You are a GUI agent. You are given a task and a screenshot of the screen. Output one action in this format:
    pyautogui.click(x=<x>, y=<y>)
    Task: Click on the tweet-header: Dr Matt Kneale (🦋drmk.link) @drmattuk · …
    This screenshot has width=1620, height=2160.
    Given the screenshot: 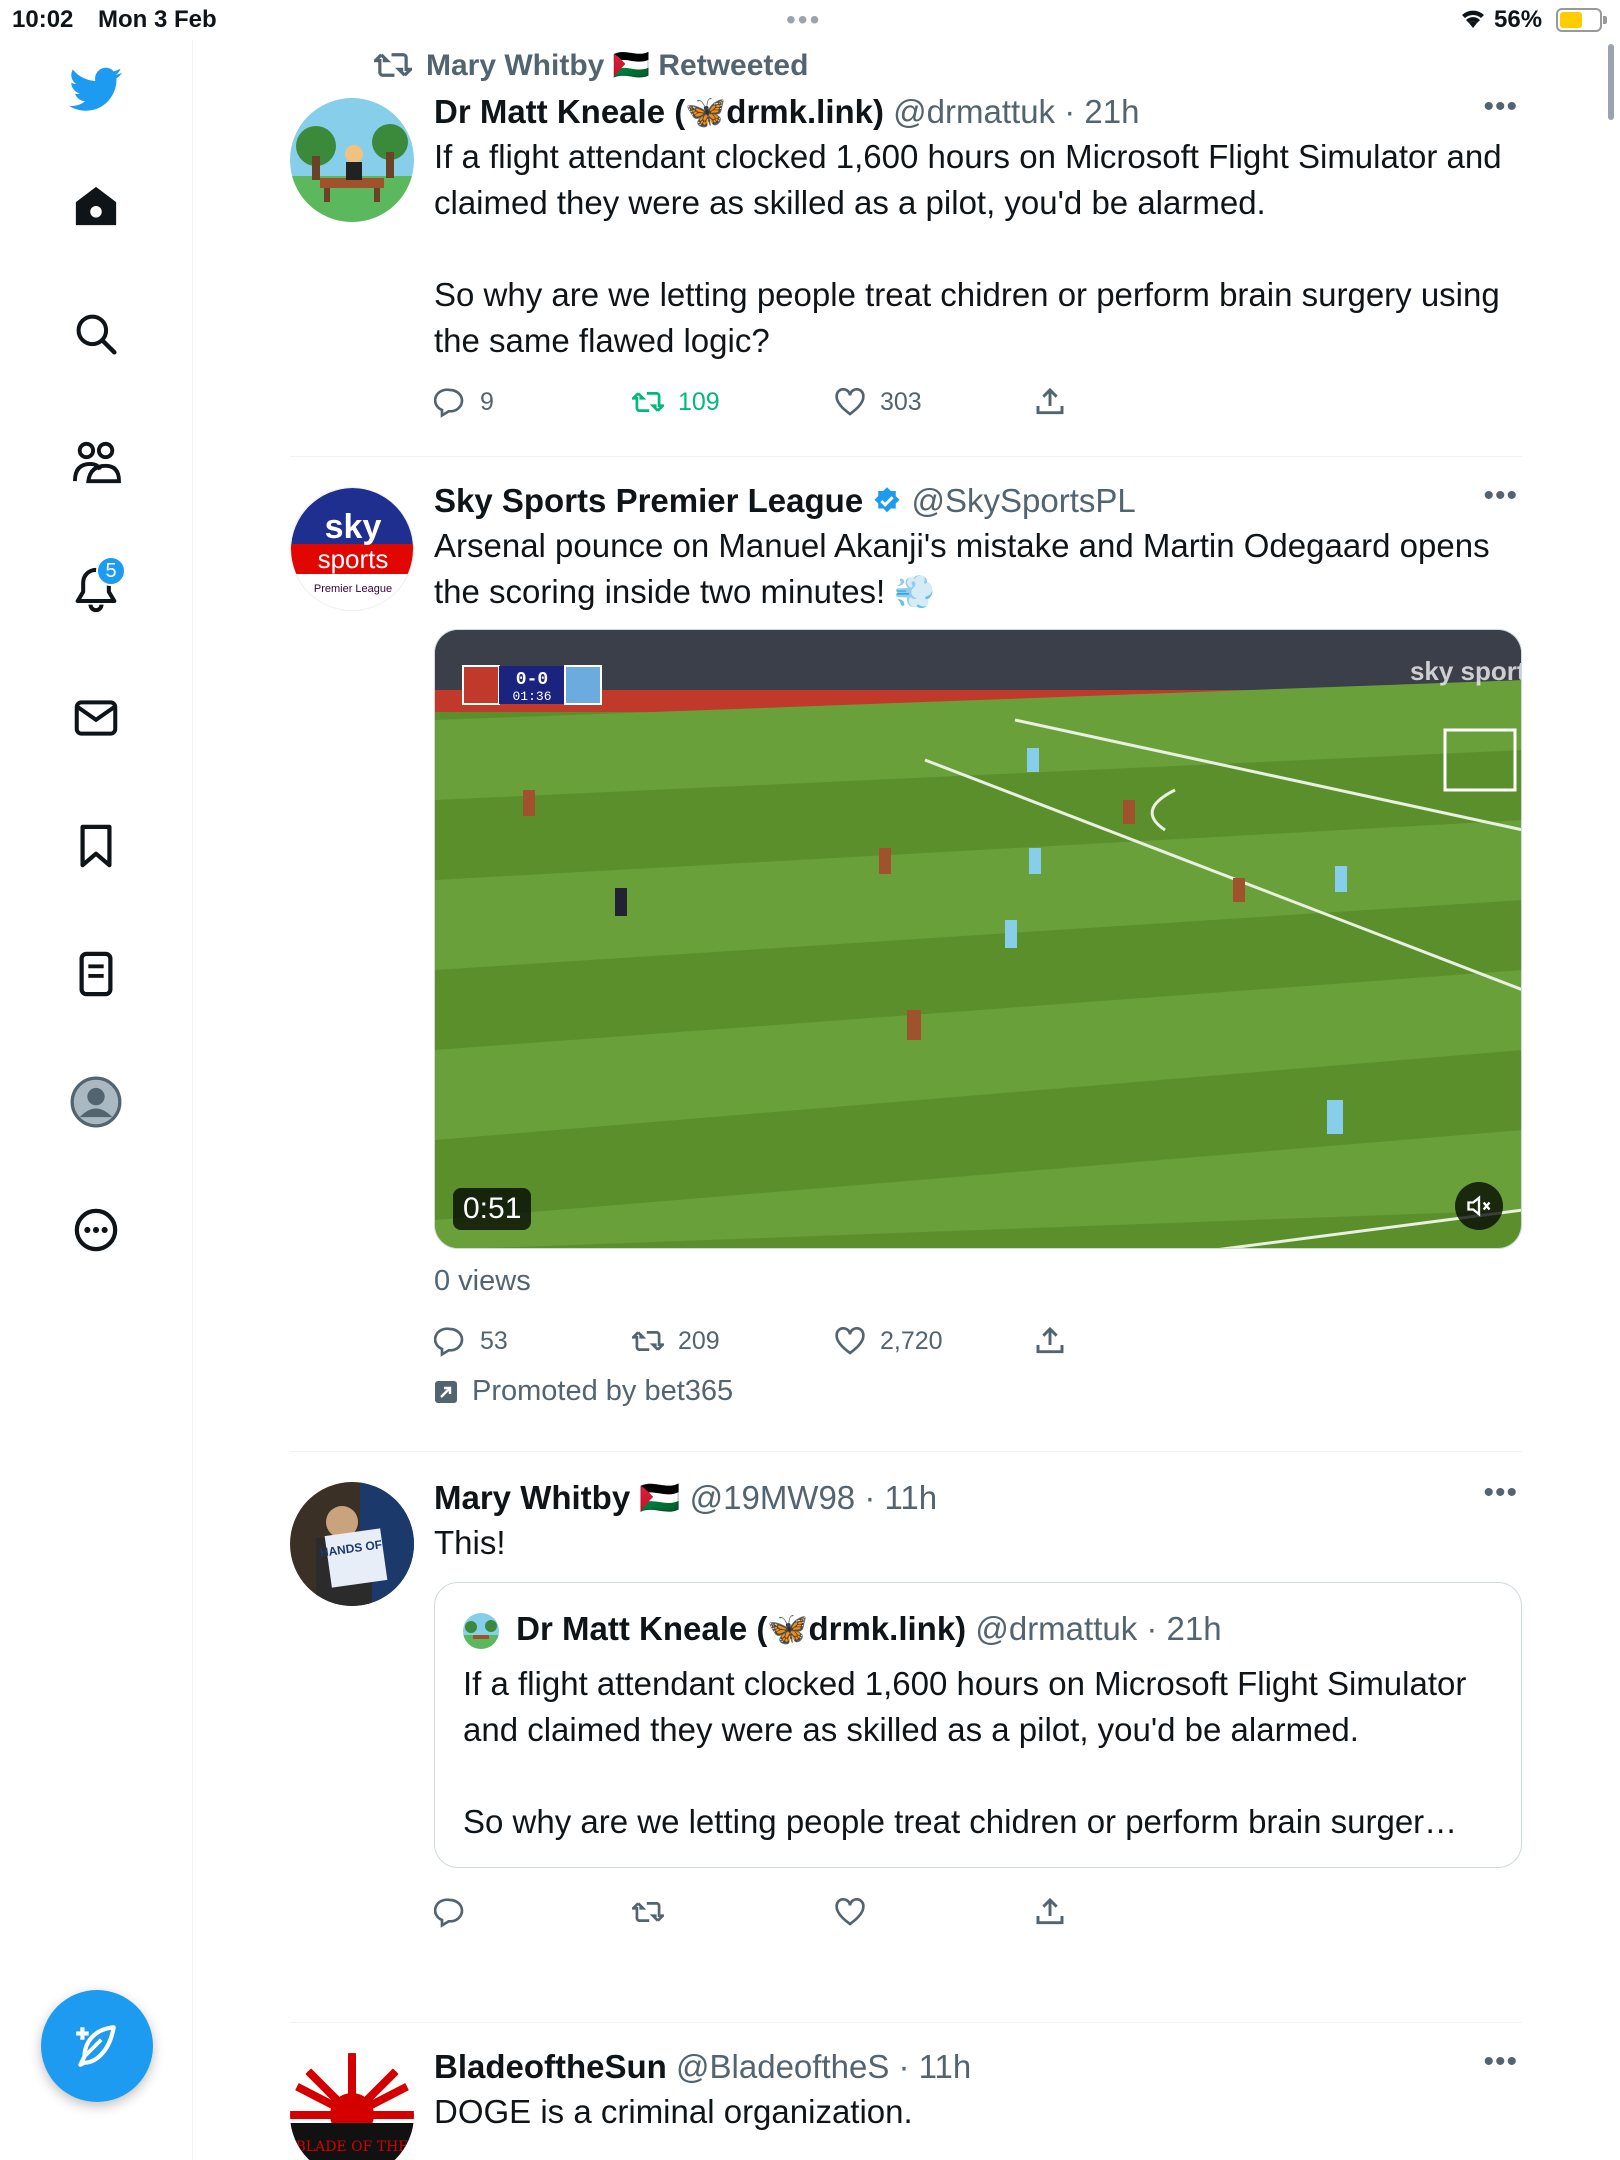 What is the action you would take?
    pyautogui.click(x=978, y=112)
    